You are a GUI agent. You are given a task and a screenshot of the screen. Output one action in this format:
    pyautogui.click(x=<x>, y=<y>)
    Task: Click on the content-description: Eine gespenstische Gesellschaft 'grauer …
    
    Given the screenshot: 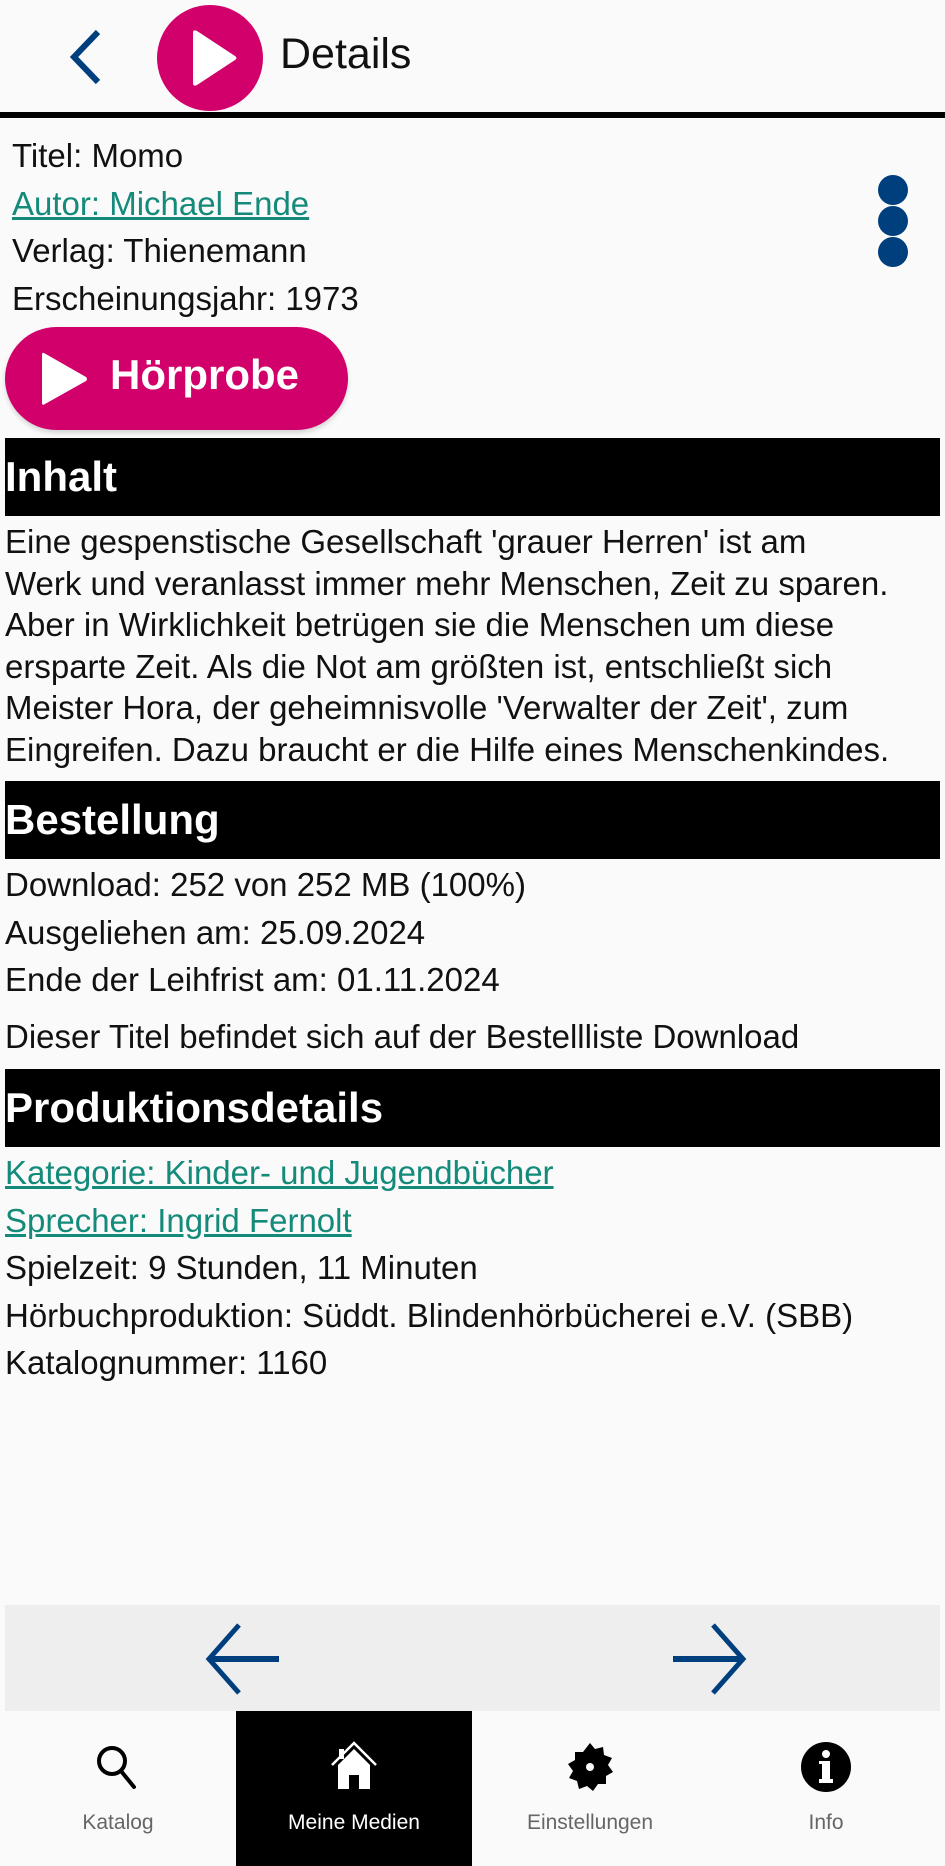 What is the action you would take?
    pyautogui.click(x=472, y=645)
    